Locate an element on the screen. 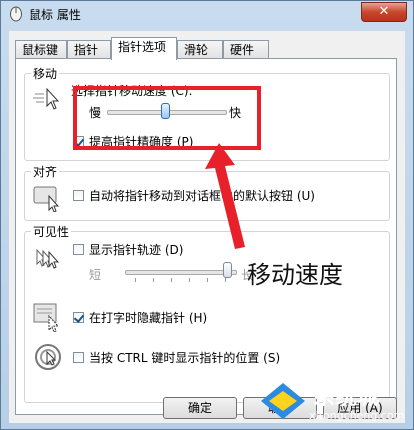  snap-to-icon is located at coordinates (46, 199).